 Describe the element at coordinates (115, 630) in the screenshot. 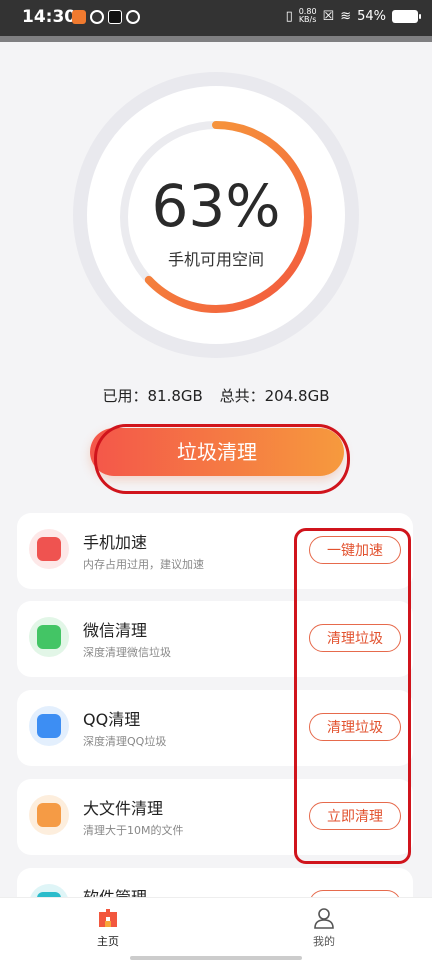

I see `feature-title: 微信清理` at that location.